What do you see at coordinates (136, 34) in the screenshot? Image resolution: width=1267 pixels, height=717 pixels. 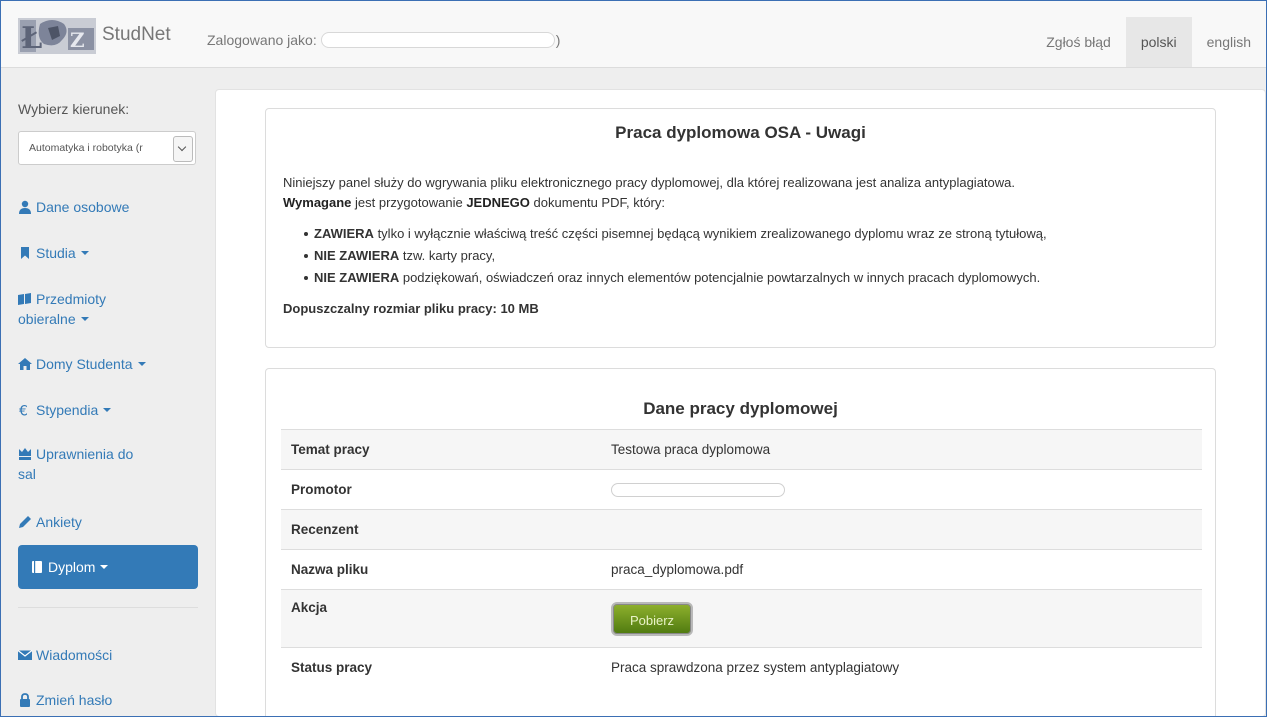 I see `brand-name: StudNet` at bounding box center [136, 34].